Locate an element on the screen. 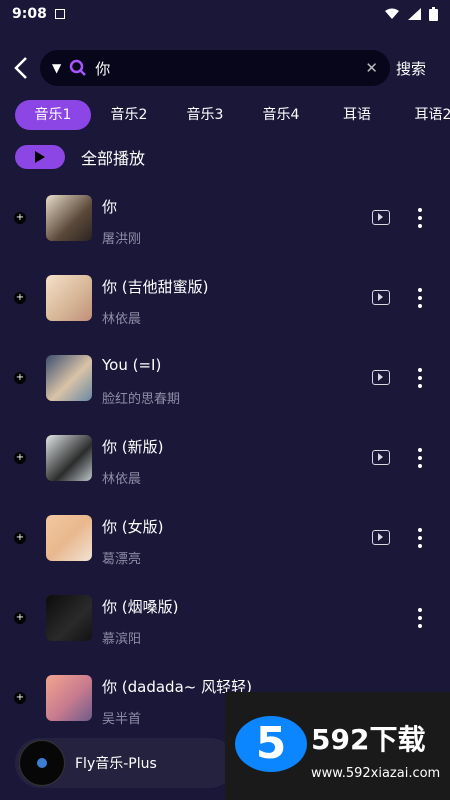  song-artist: 葛漂亮 is located at coordinates (122, 559).